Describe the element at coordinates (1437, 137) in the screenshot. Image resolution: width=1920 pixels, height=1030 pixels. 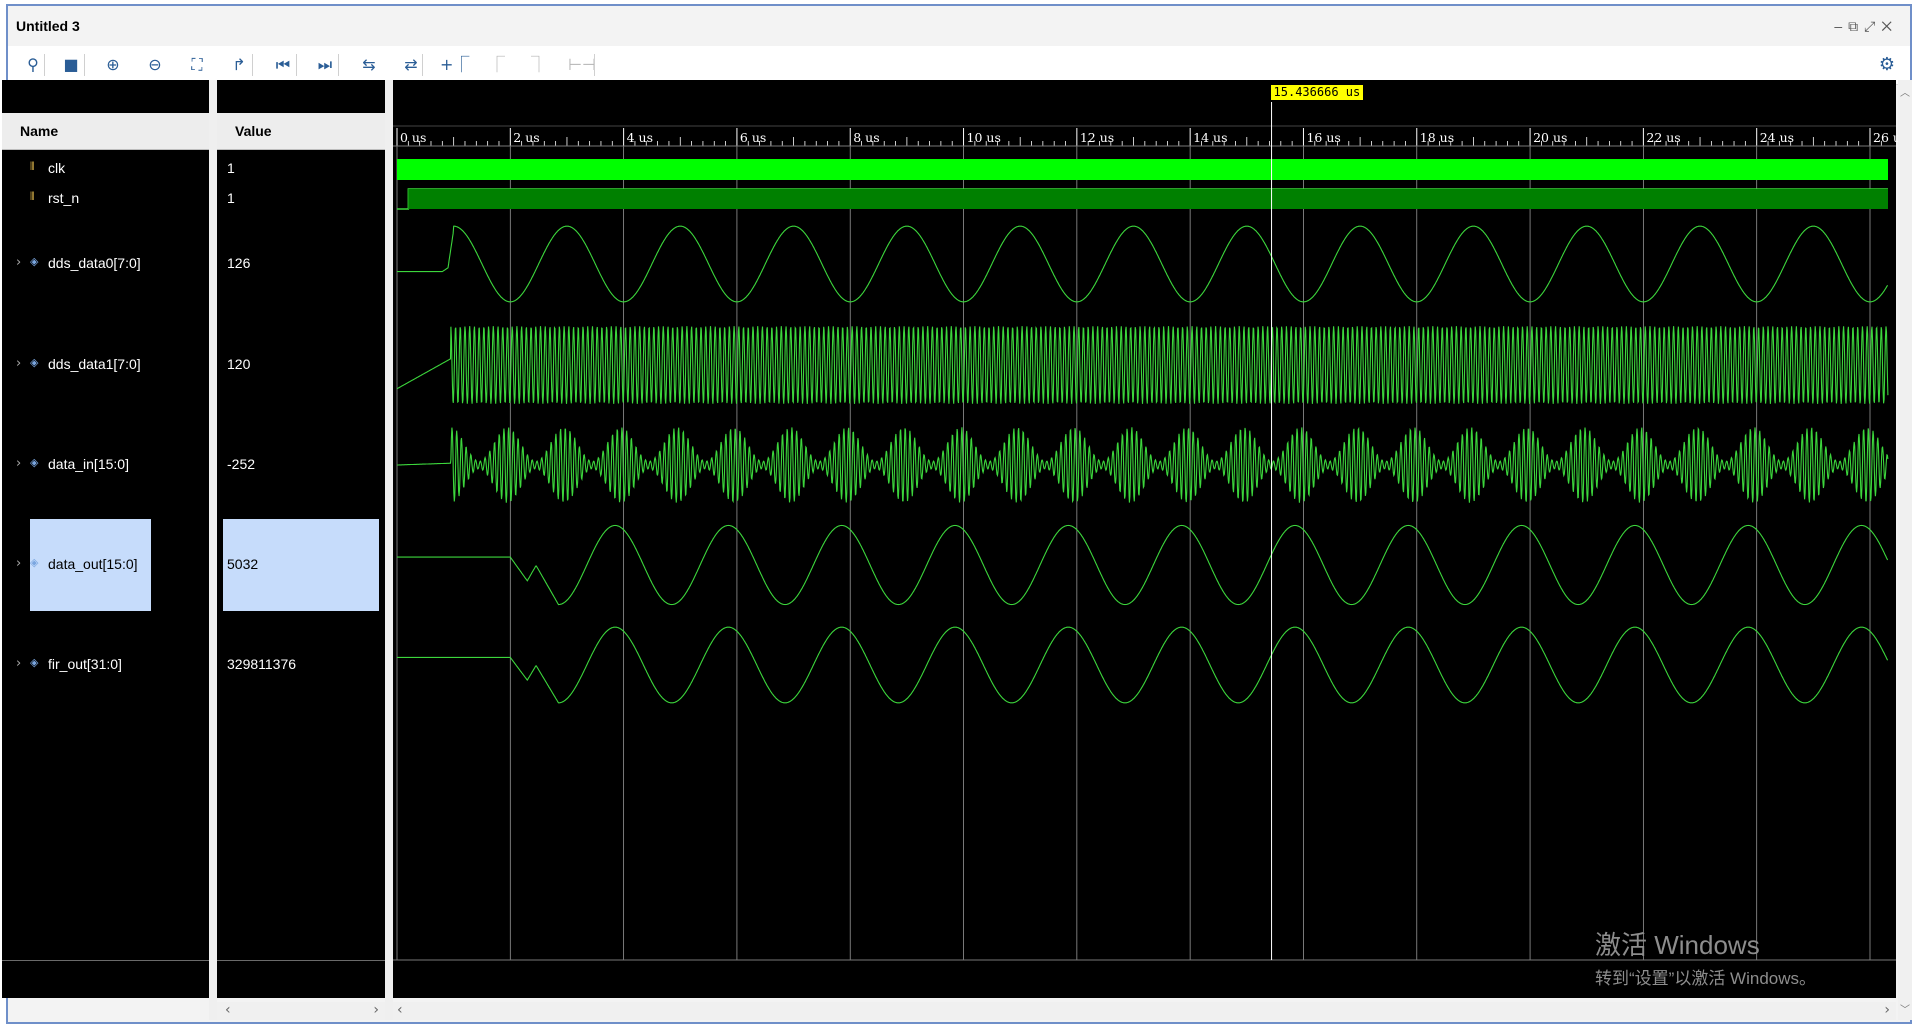
I see `time-tick-label: 18 us` at that location.